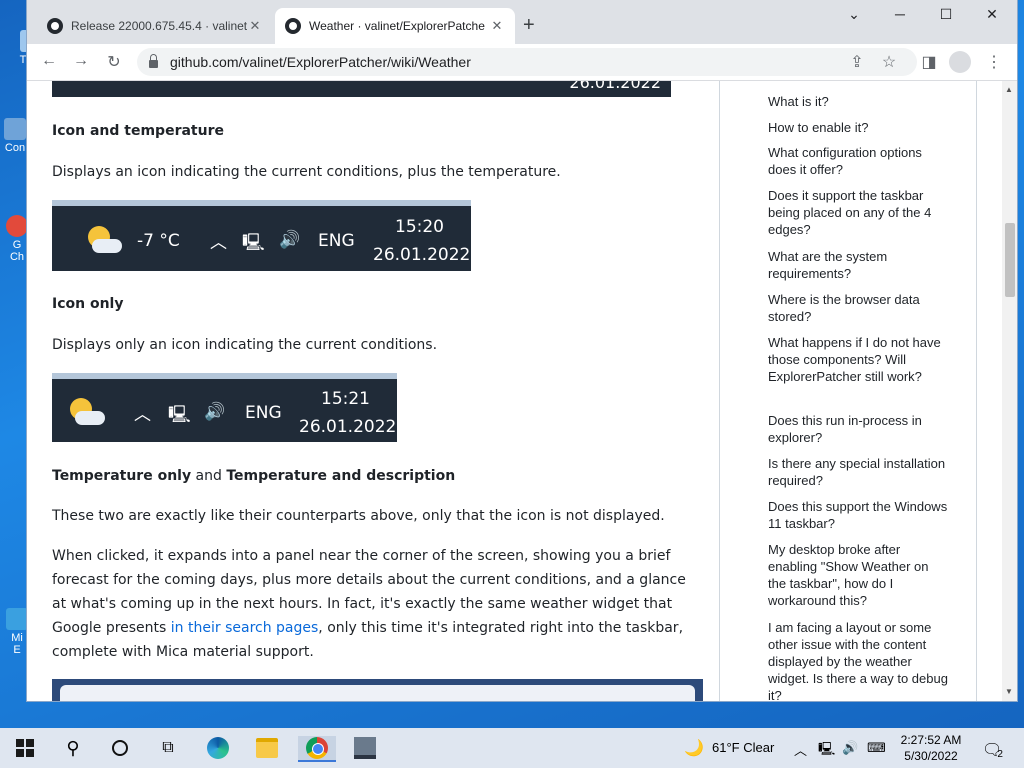 This screenshot has height=768, width=1024. Describe the element at coordinates (529, 25) in the screenshot. I see `new-tab-button: +` at that location.